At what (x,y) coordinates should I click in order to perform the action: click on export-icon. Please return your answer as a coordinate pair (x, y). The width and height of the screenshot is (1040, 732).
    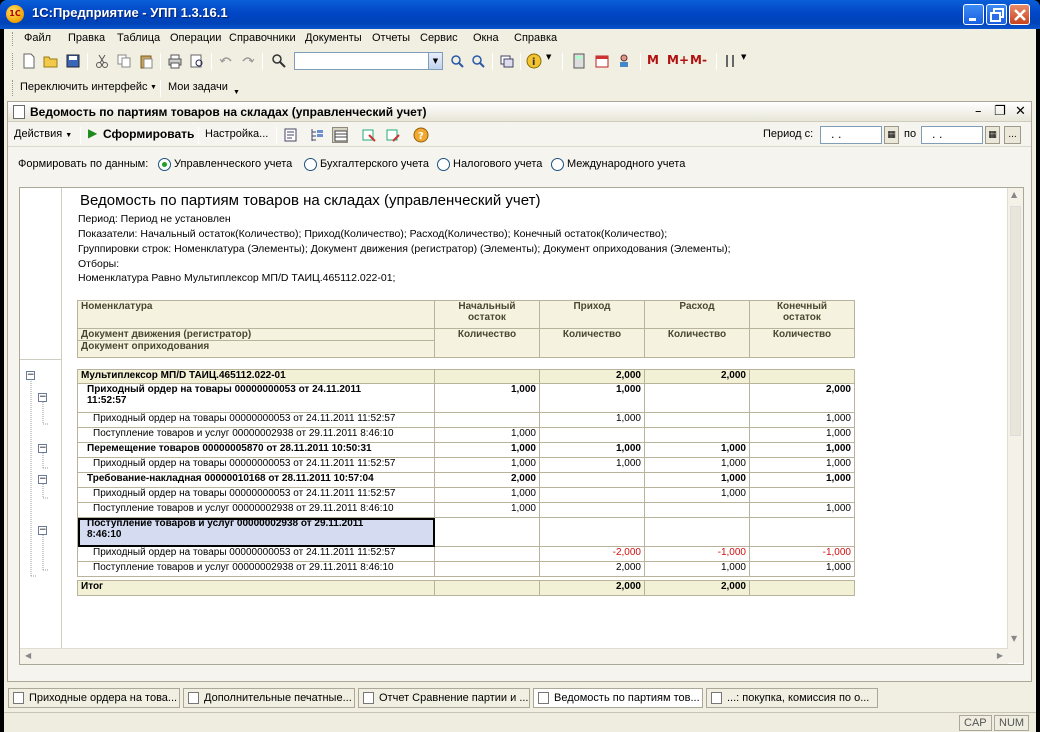
    Looking at the image, I should click on (369, 135).